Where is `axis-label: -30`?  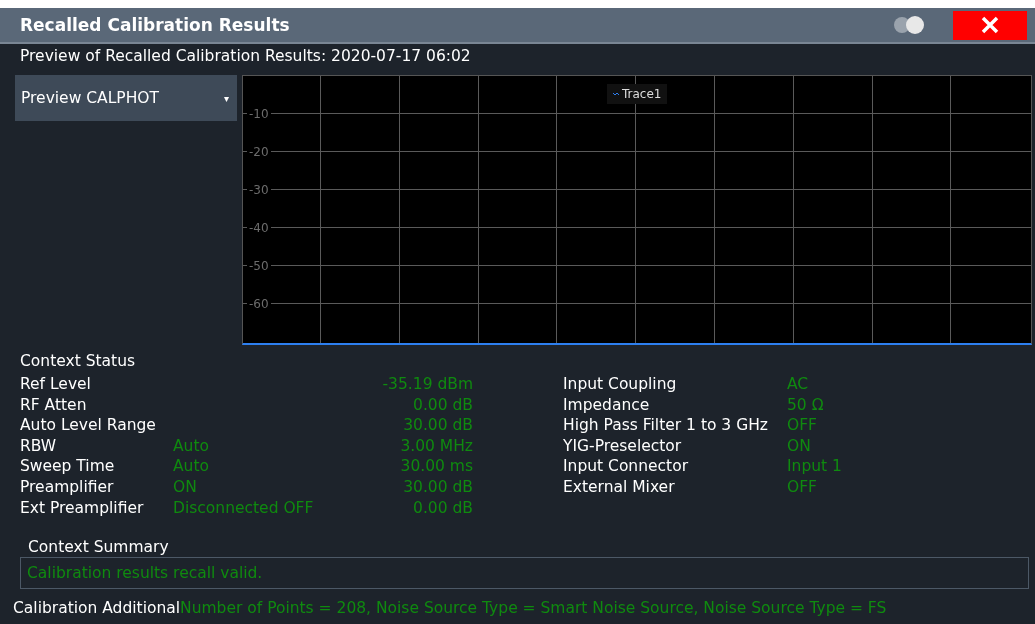
axis-label: -30 is located at coordinates (259, 190).